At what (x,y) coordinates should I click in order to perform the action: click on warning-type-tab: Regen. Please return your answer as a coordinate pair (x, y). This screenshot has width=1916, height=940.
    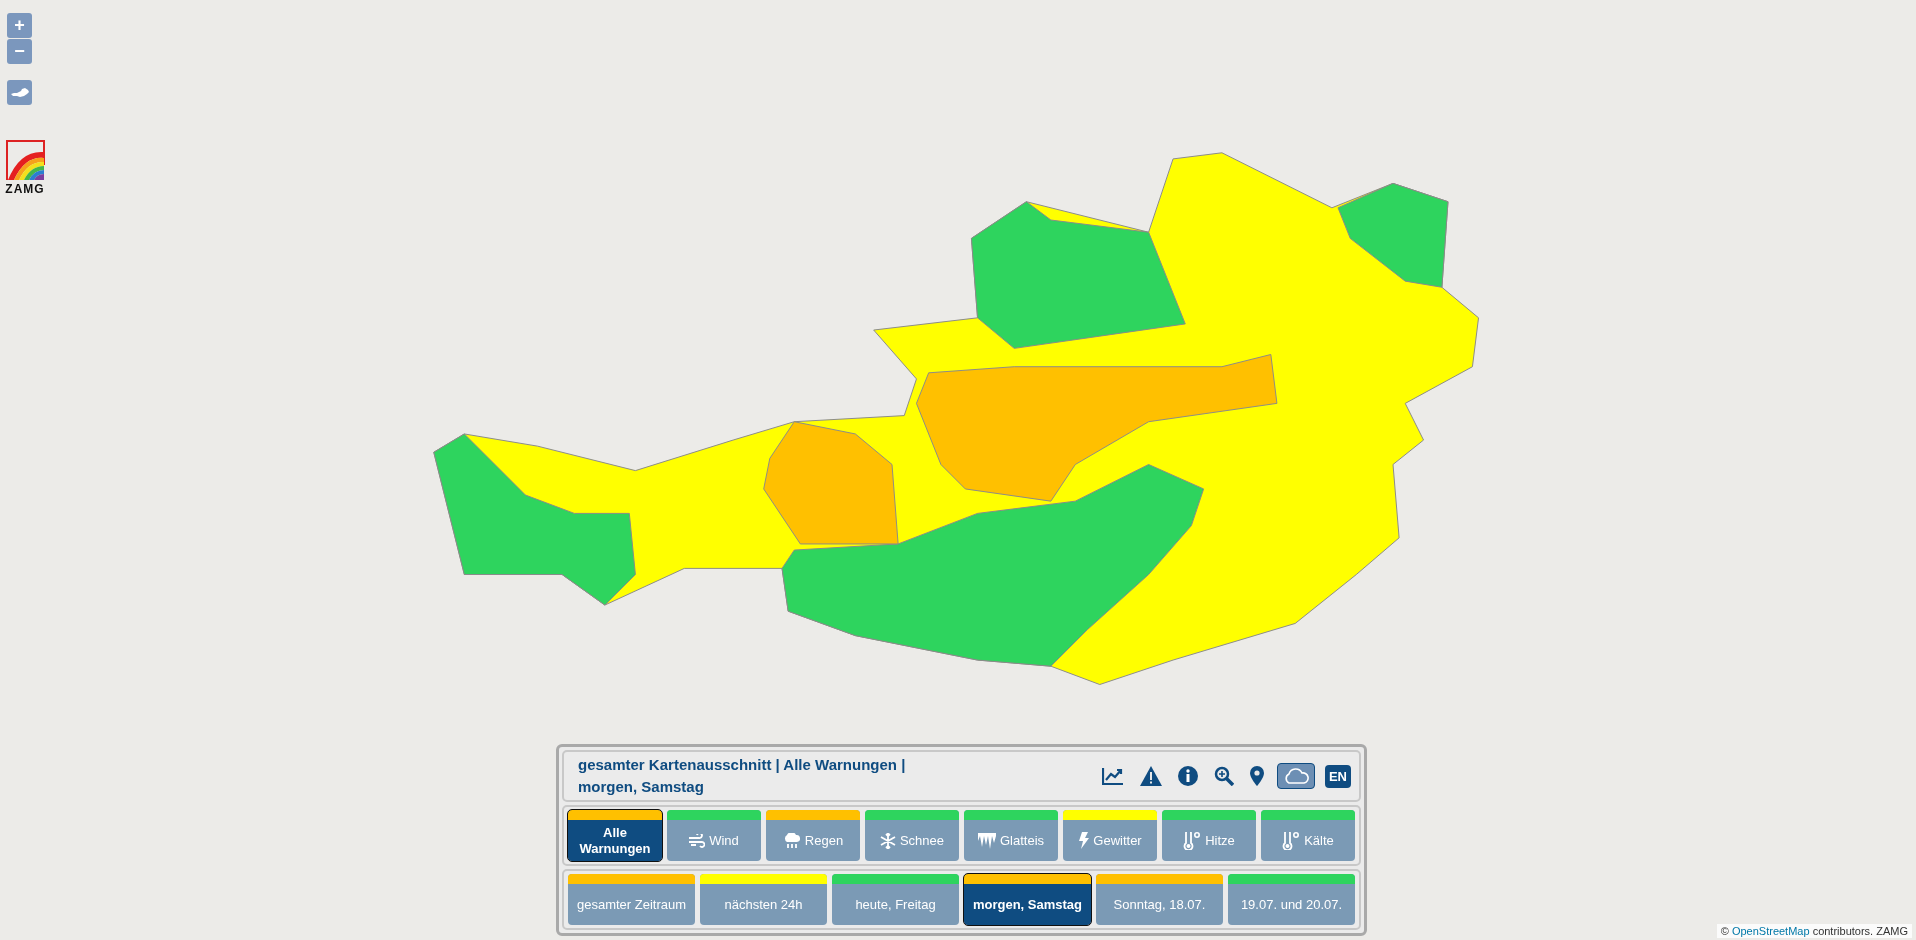
    Looking at the image, I should click on (813, 835).